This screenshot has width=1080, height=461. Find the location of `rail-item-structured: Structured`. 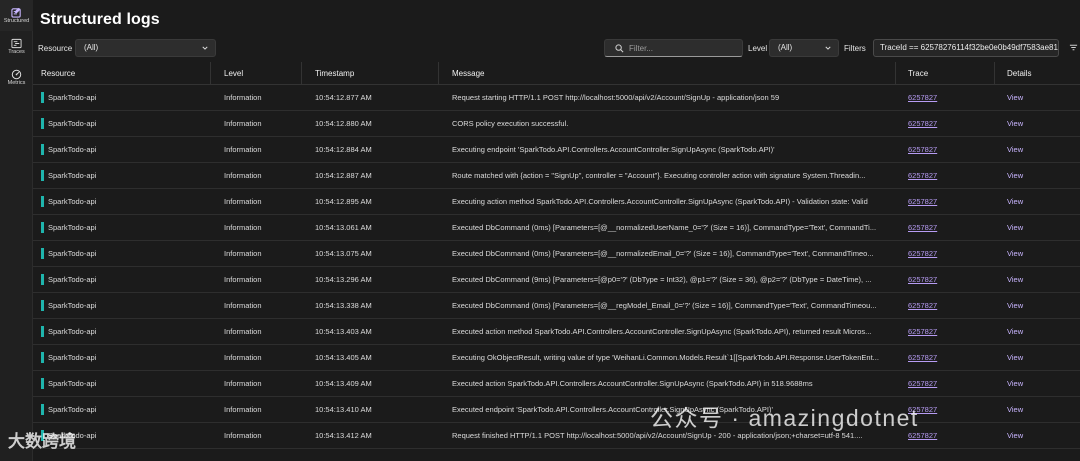

rail-item-structured: Structured is located at coordinates (16, 15).